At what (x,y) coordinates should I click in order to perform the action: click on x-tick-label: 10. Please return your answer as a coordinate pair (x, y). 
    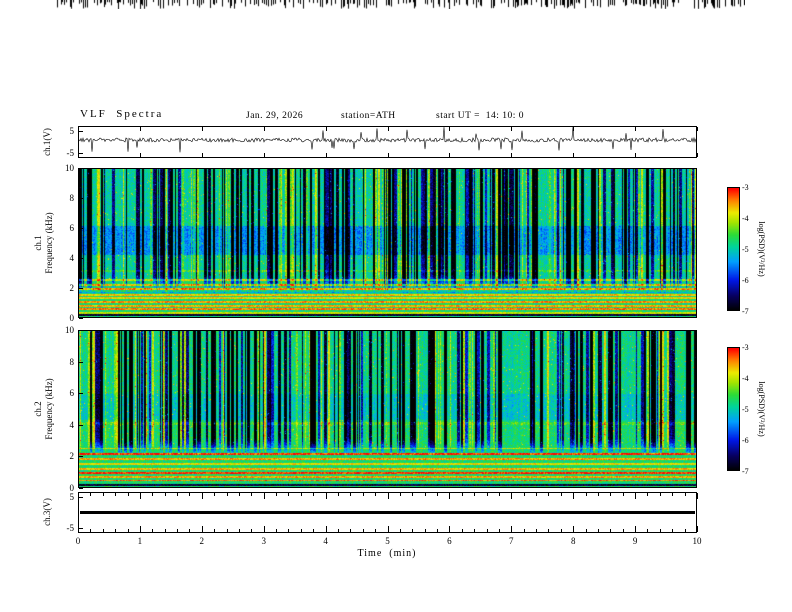
    Looking at the image, I should click on (697, 541).